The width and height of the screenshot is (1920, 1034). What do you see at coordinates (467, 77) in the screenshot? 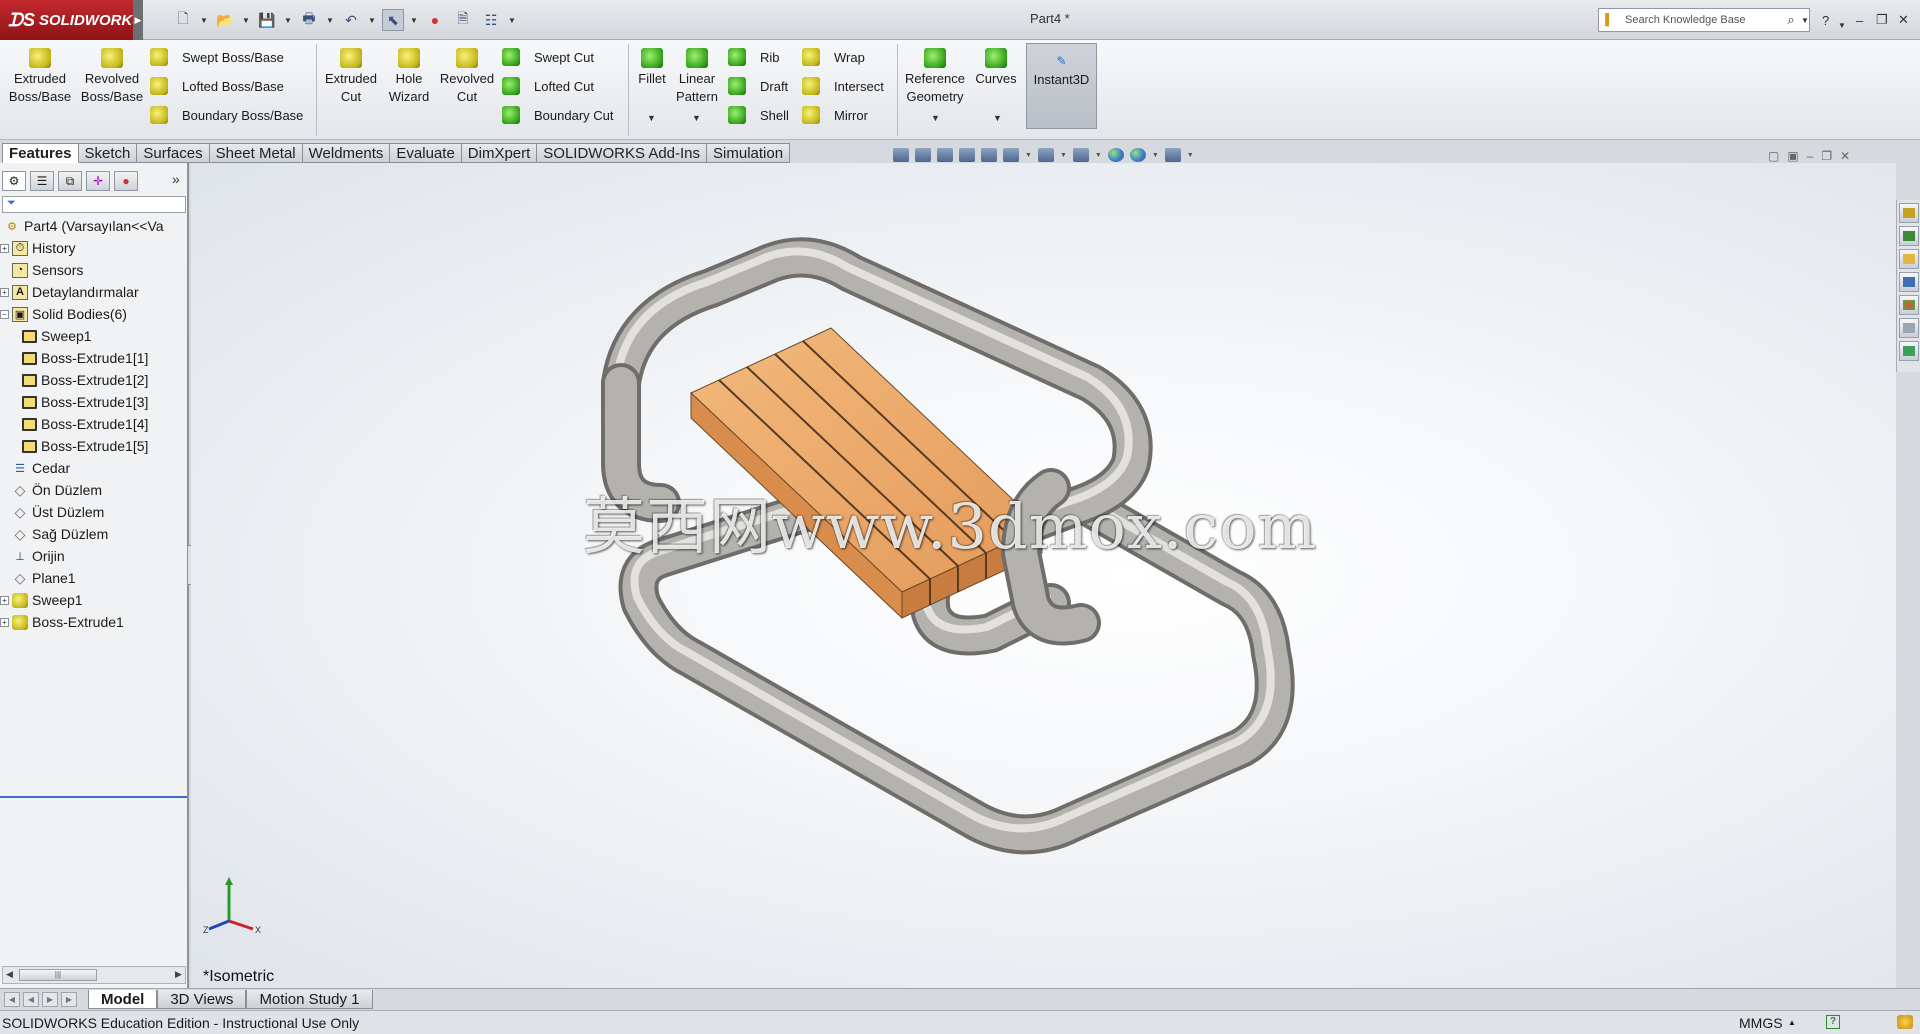
I see `revolved-cut-button: Revolved Cut` at bounding box center [467, 77].